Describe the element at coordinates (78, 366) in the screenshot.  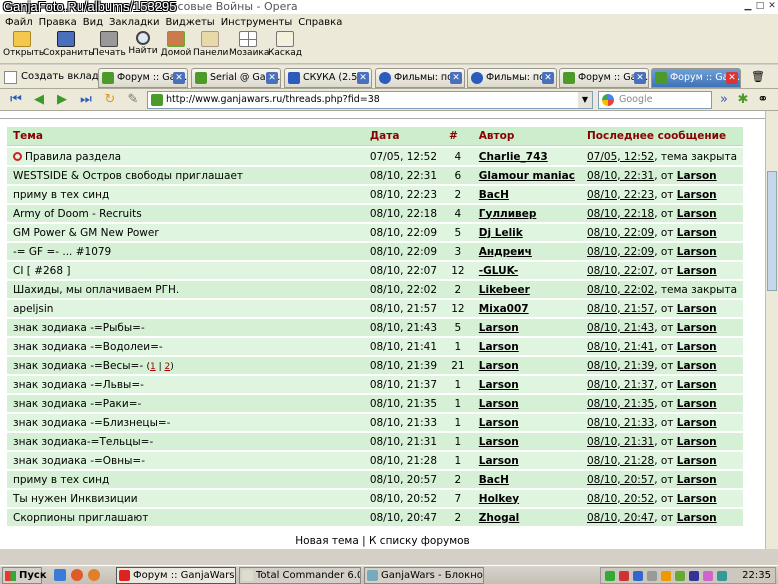
I see `thread-title: знак зодиака -=Весы=-` at that location.